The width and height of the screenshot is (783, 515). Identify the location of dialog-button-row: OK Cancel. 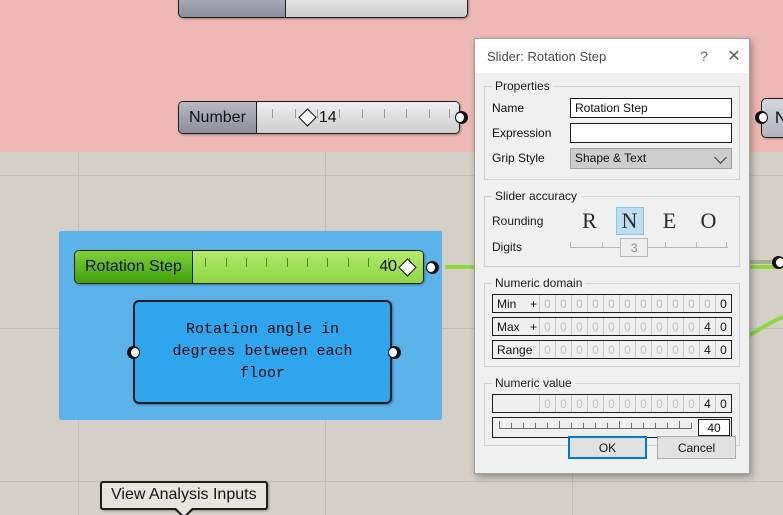
(612, 447).